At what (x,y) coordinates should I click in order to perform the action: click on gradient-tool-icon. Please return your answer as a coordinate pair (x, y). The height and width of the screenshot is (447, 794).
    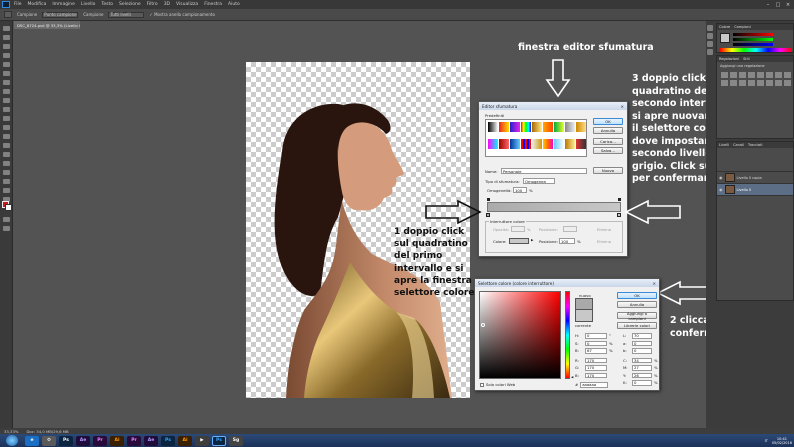
    Looking at the image, I should click on (6, 127).